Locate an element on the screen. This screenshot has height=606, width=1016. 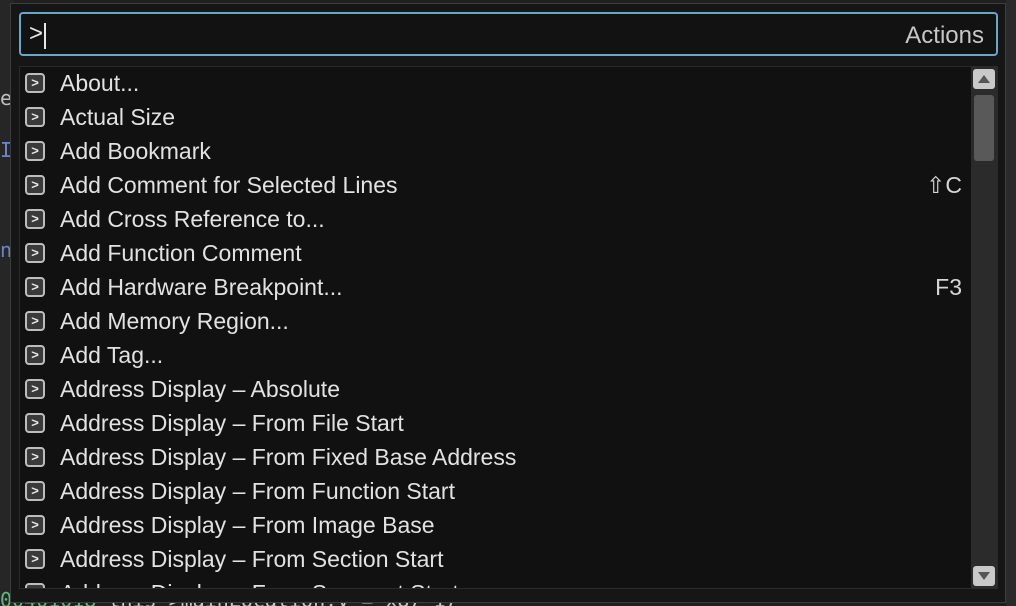
command-shortcut: F3 is located at coordinates (948, 287).